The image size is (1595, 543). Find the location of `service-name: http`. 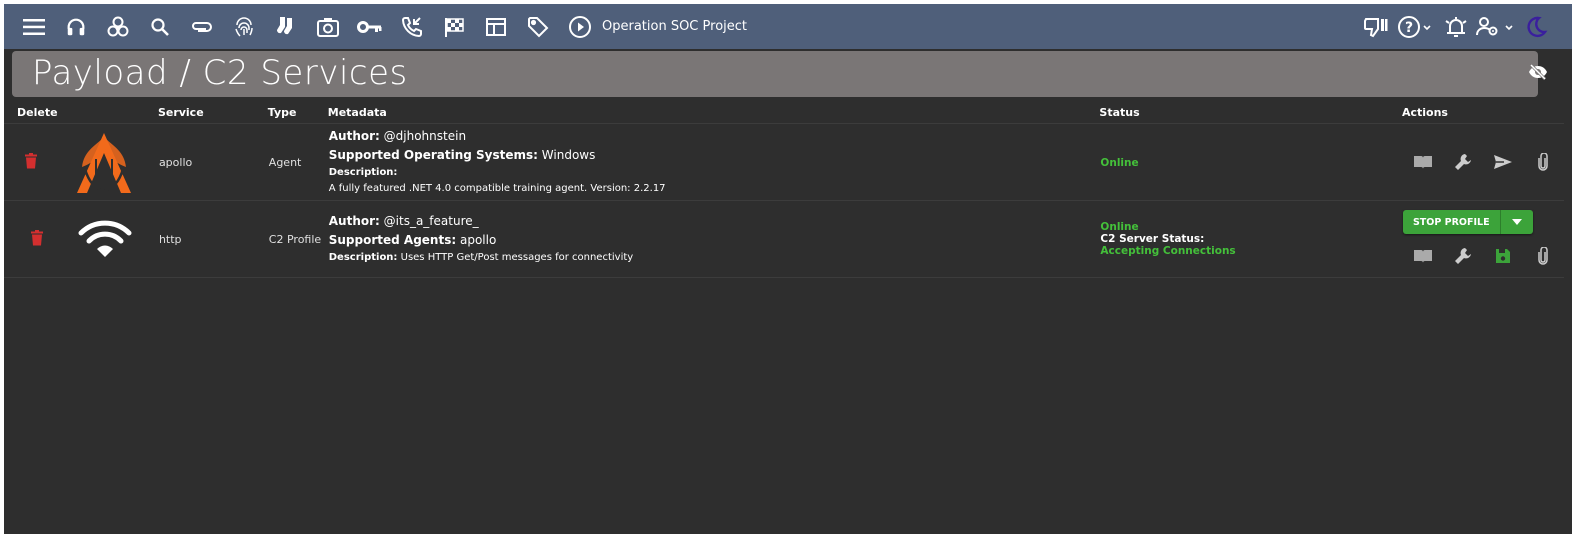

service-name: http is located at coordinates (212, 239).